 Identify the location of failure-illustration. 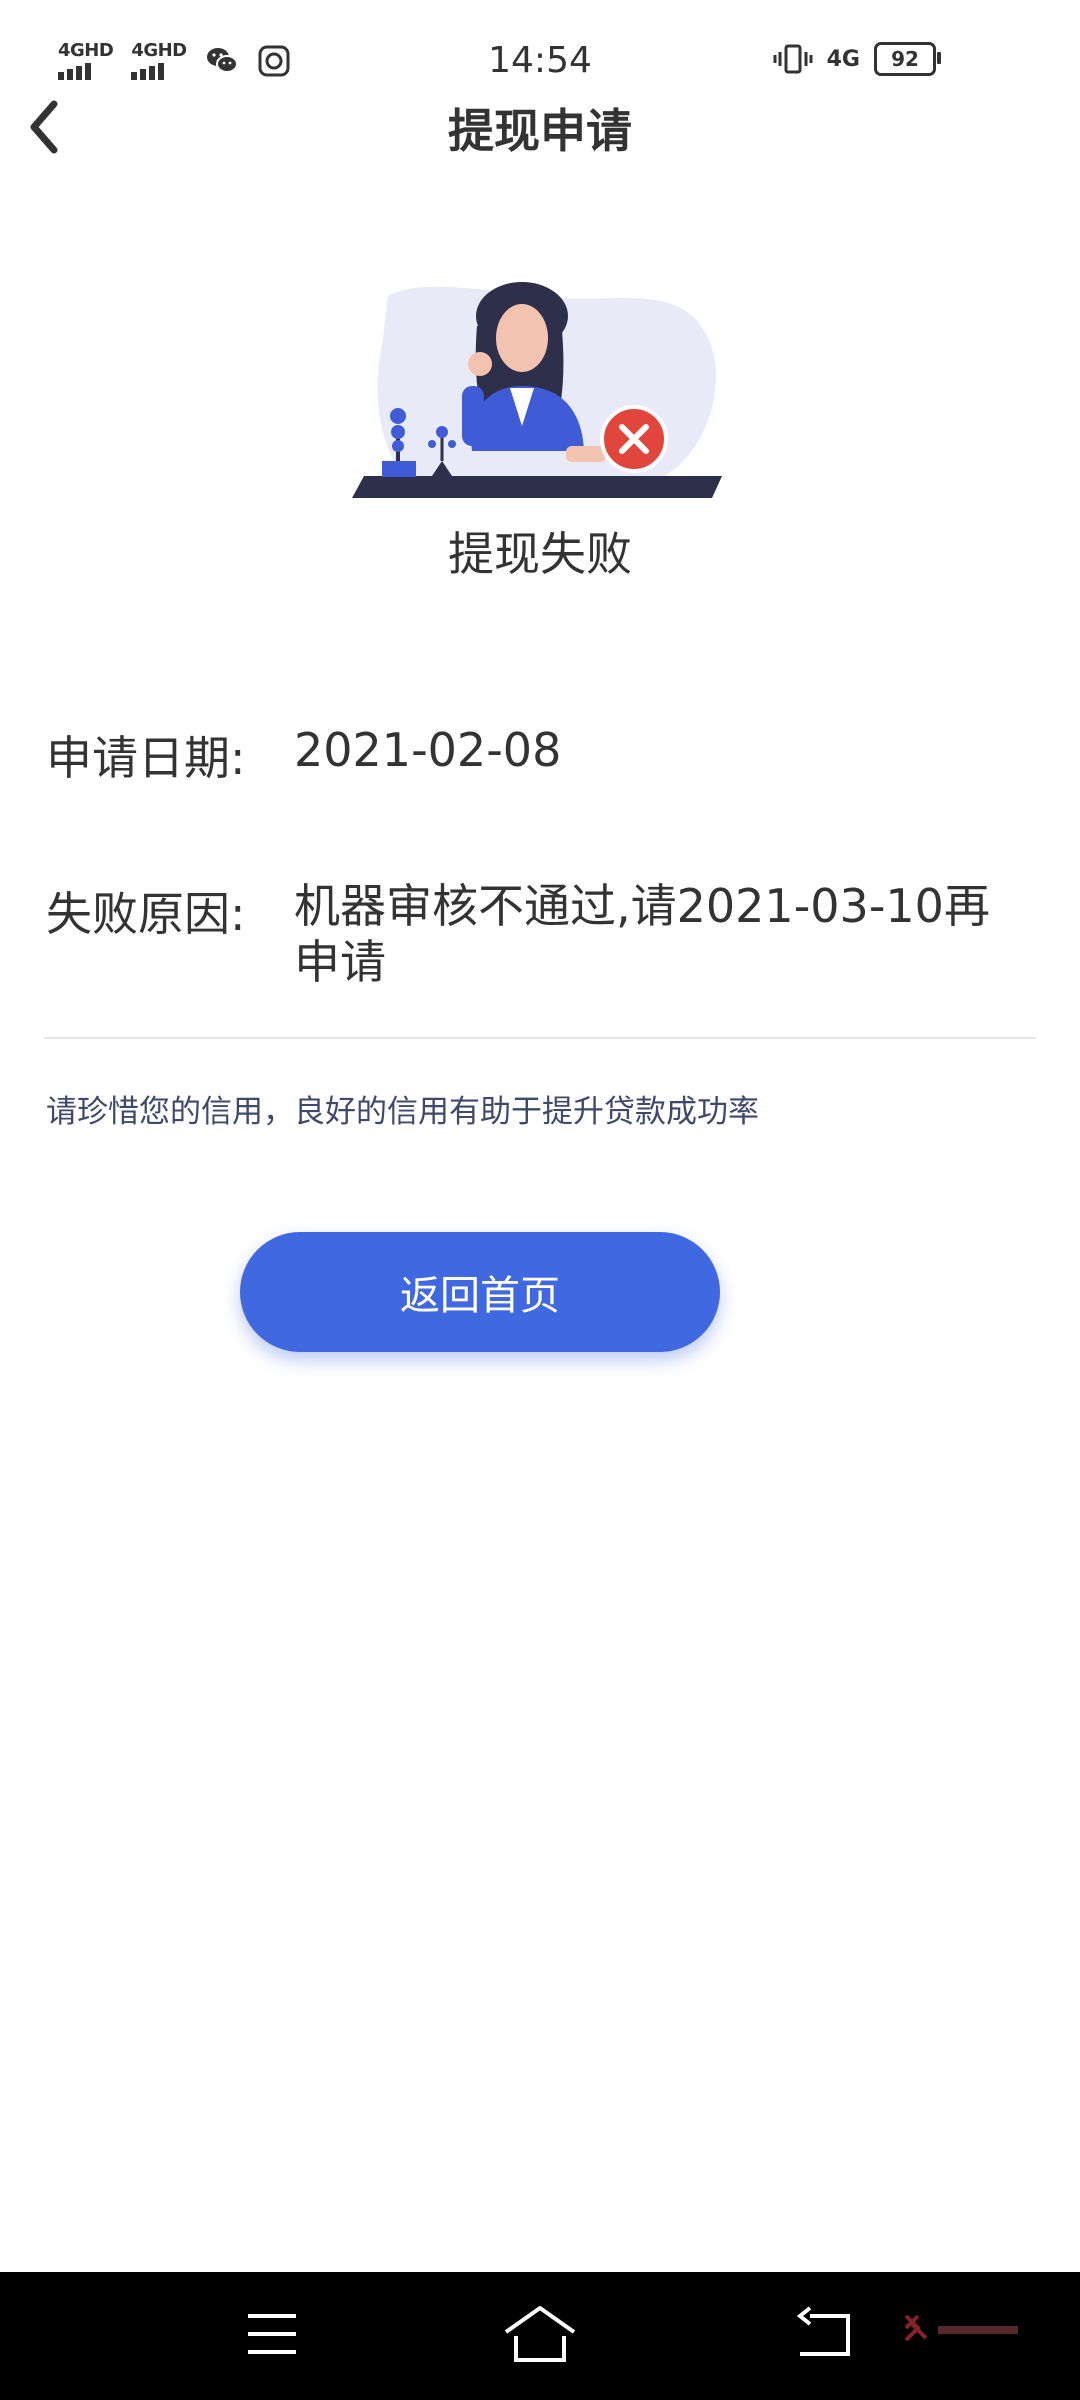
(537, 390).